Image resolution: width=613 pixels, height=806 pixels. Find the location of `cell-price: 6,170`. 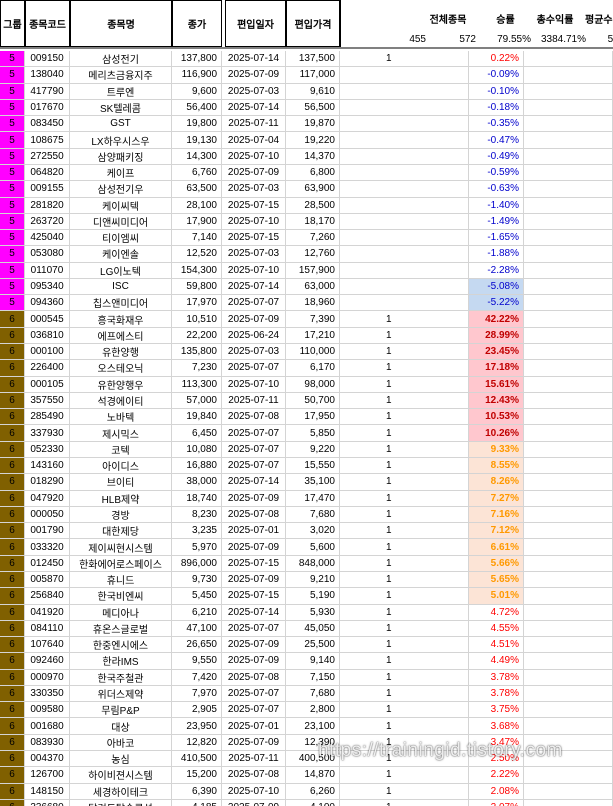

cell-price: 6,170 is located at coordinates (313, 368).